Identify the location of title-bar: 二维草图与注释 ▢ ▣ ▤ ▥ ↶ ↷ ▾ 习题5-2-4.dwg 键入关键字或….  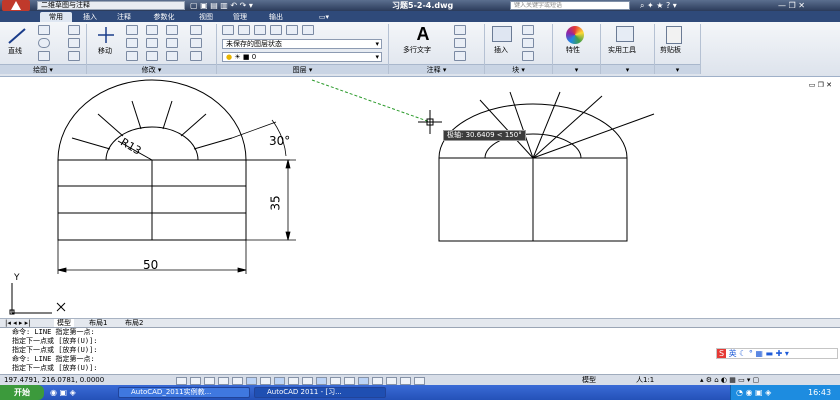
(420, 5).